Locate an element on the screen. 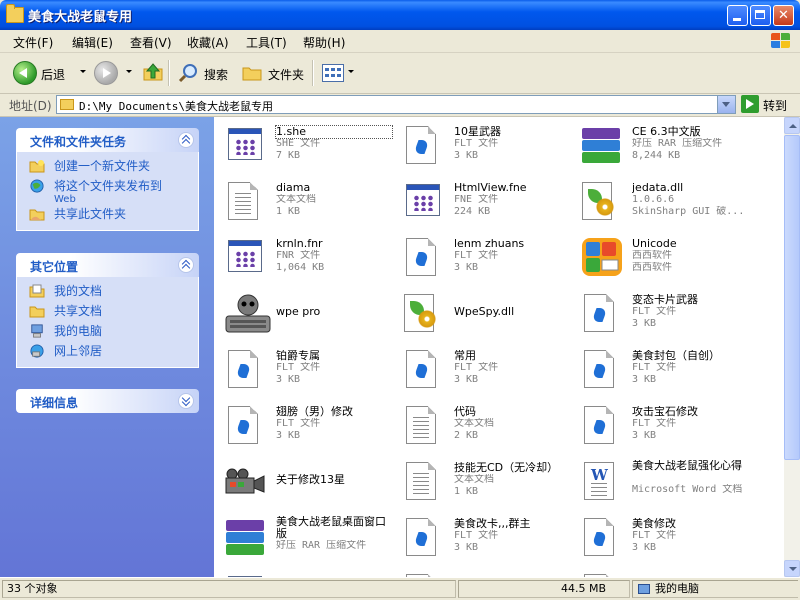 The width and height of the screenshot is (800, 600). place-my-documents-label: 我的文档 is located at coordinates (78, 291).